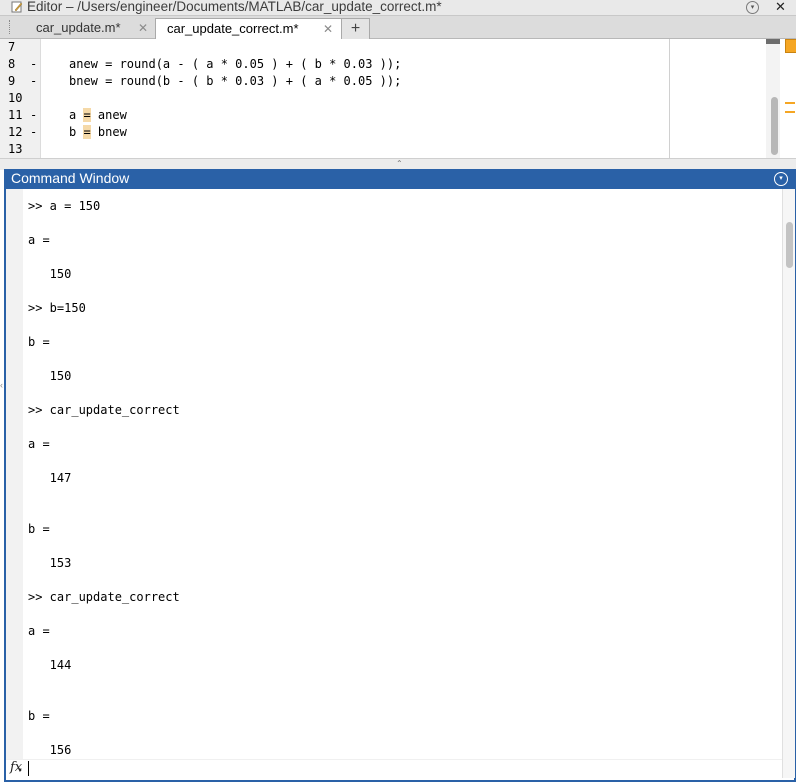  I want to click on command-output-line: 144, so click(50, 665).